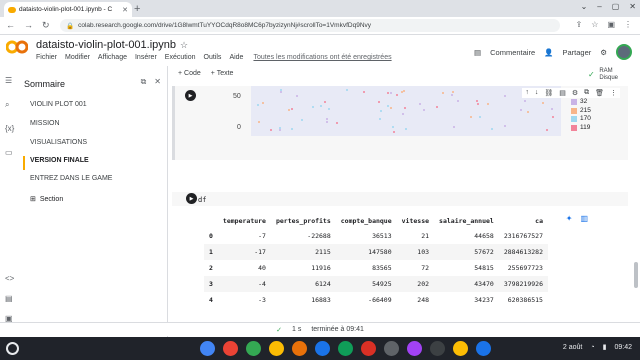 This screenshot has width=640, height=360. What do you see at coordinates (46, 25) in the screenshot?
I see `reload-icon: ↻` at bounding box center [46, 25].